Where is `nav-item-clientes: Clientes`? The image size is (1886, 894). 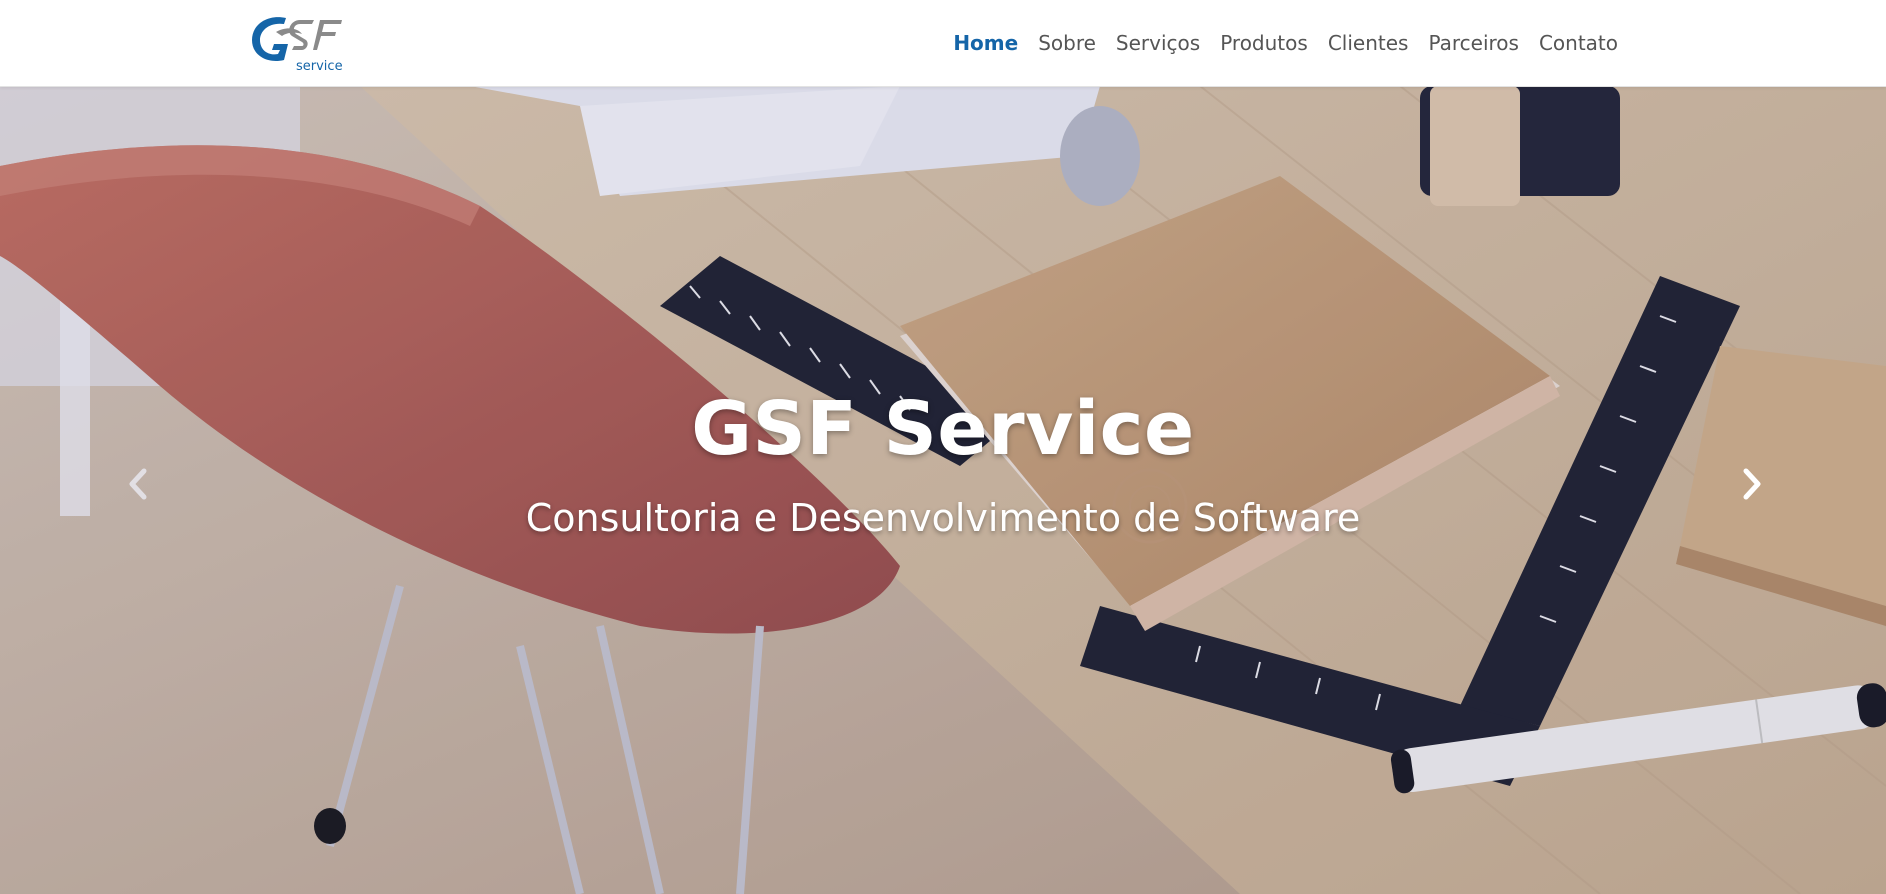
nav-item-clientes: Clientes is located at coordinates (1368, 43).